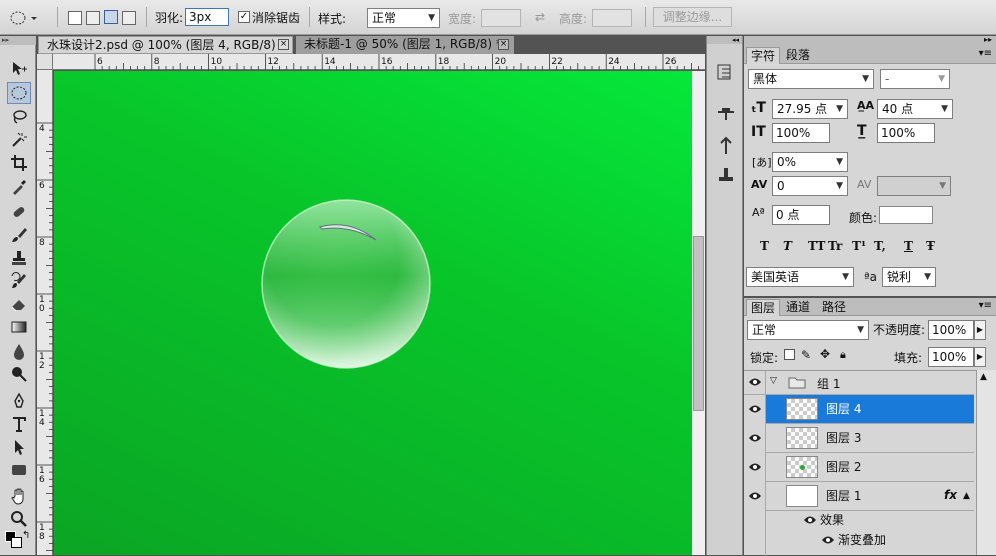  What do you see at coordinates (16, 542) in the screenshot?
I see `background-color-swatch` at bounding box center [16, 542].